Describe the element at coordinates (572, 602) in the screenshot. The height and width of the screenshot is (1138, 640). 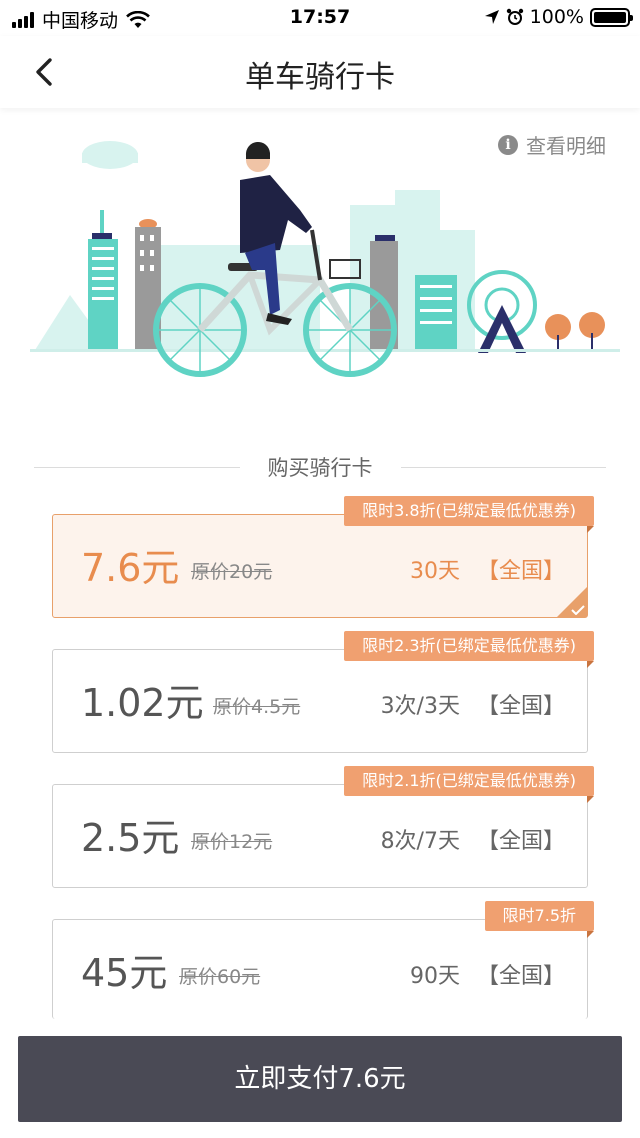
I see `selected-checkmark-icon` at that location.